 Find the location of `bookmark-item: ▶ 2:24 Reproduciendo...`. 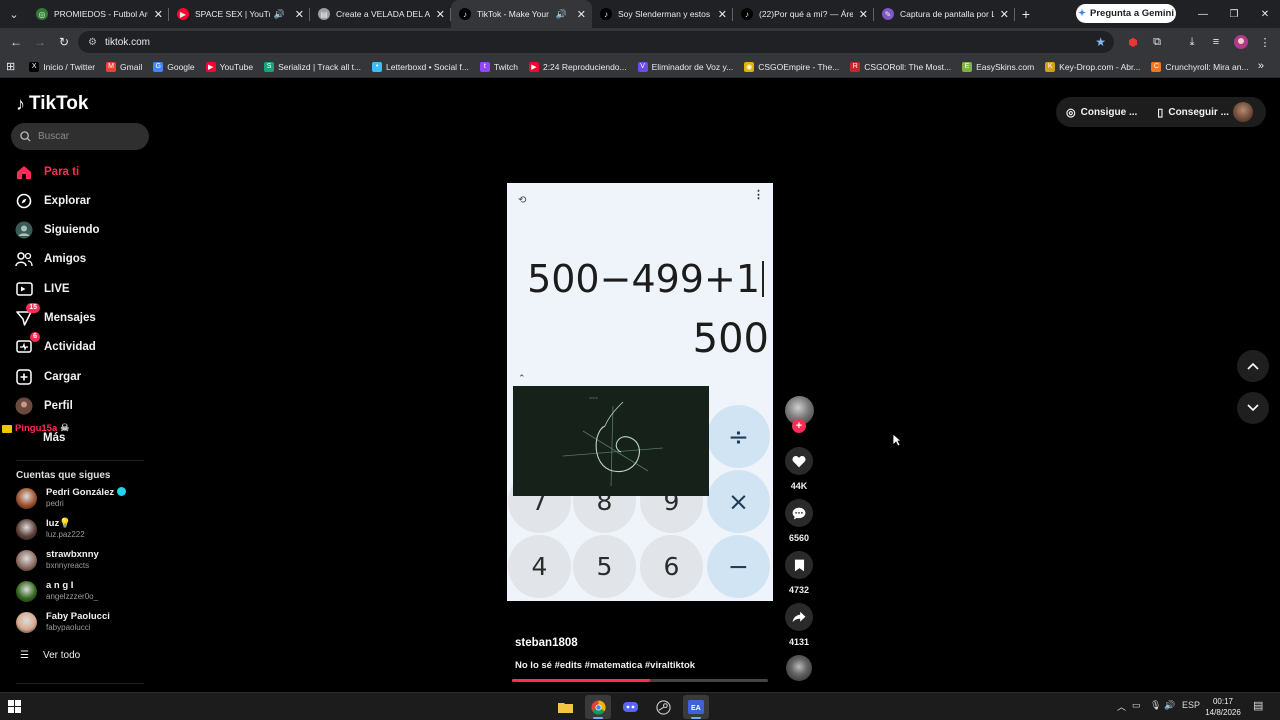

bookmark-item: ▶ 2:24 Reproduciendo... is located at coordinates (577, 66).